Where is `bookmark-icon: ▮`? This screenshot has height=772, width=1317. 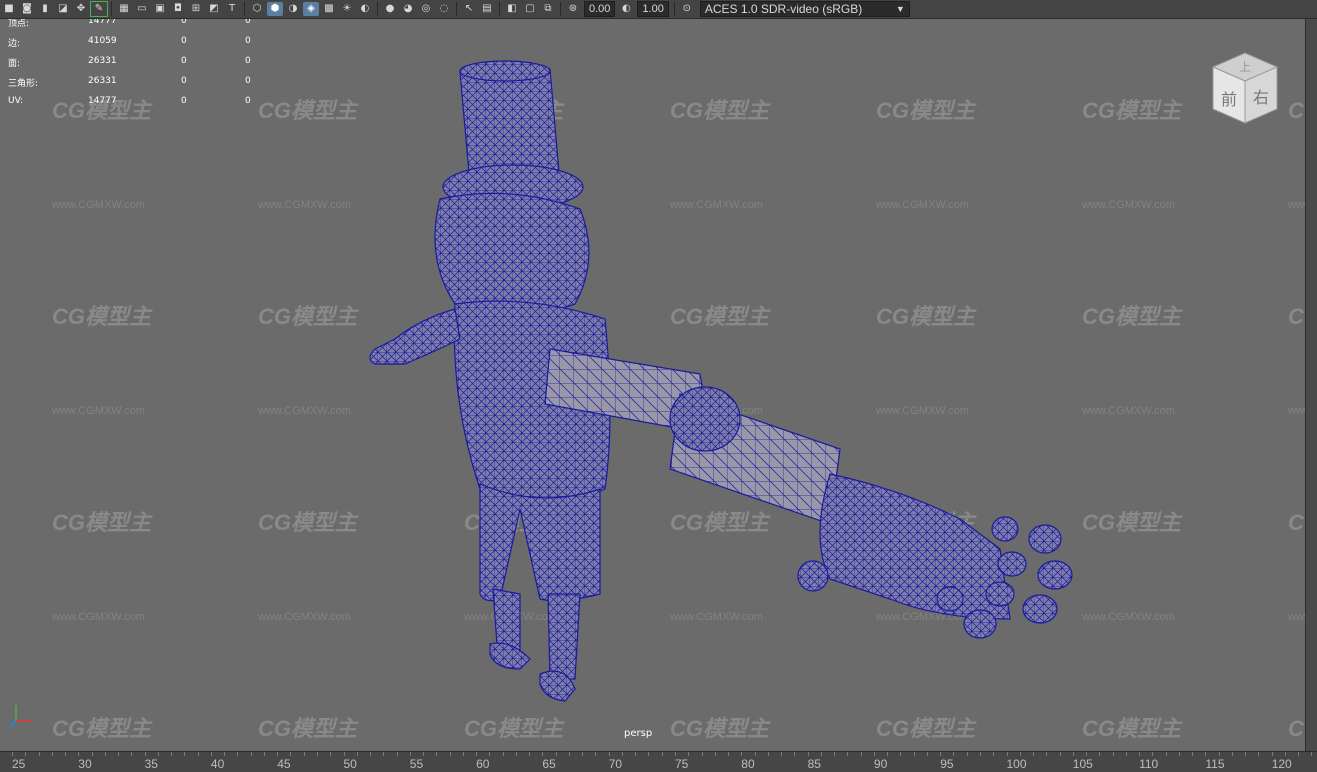
bookmark-icon: ▮ is located at coordinates (45, 9).